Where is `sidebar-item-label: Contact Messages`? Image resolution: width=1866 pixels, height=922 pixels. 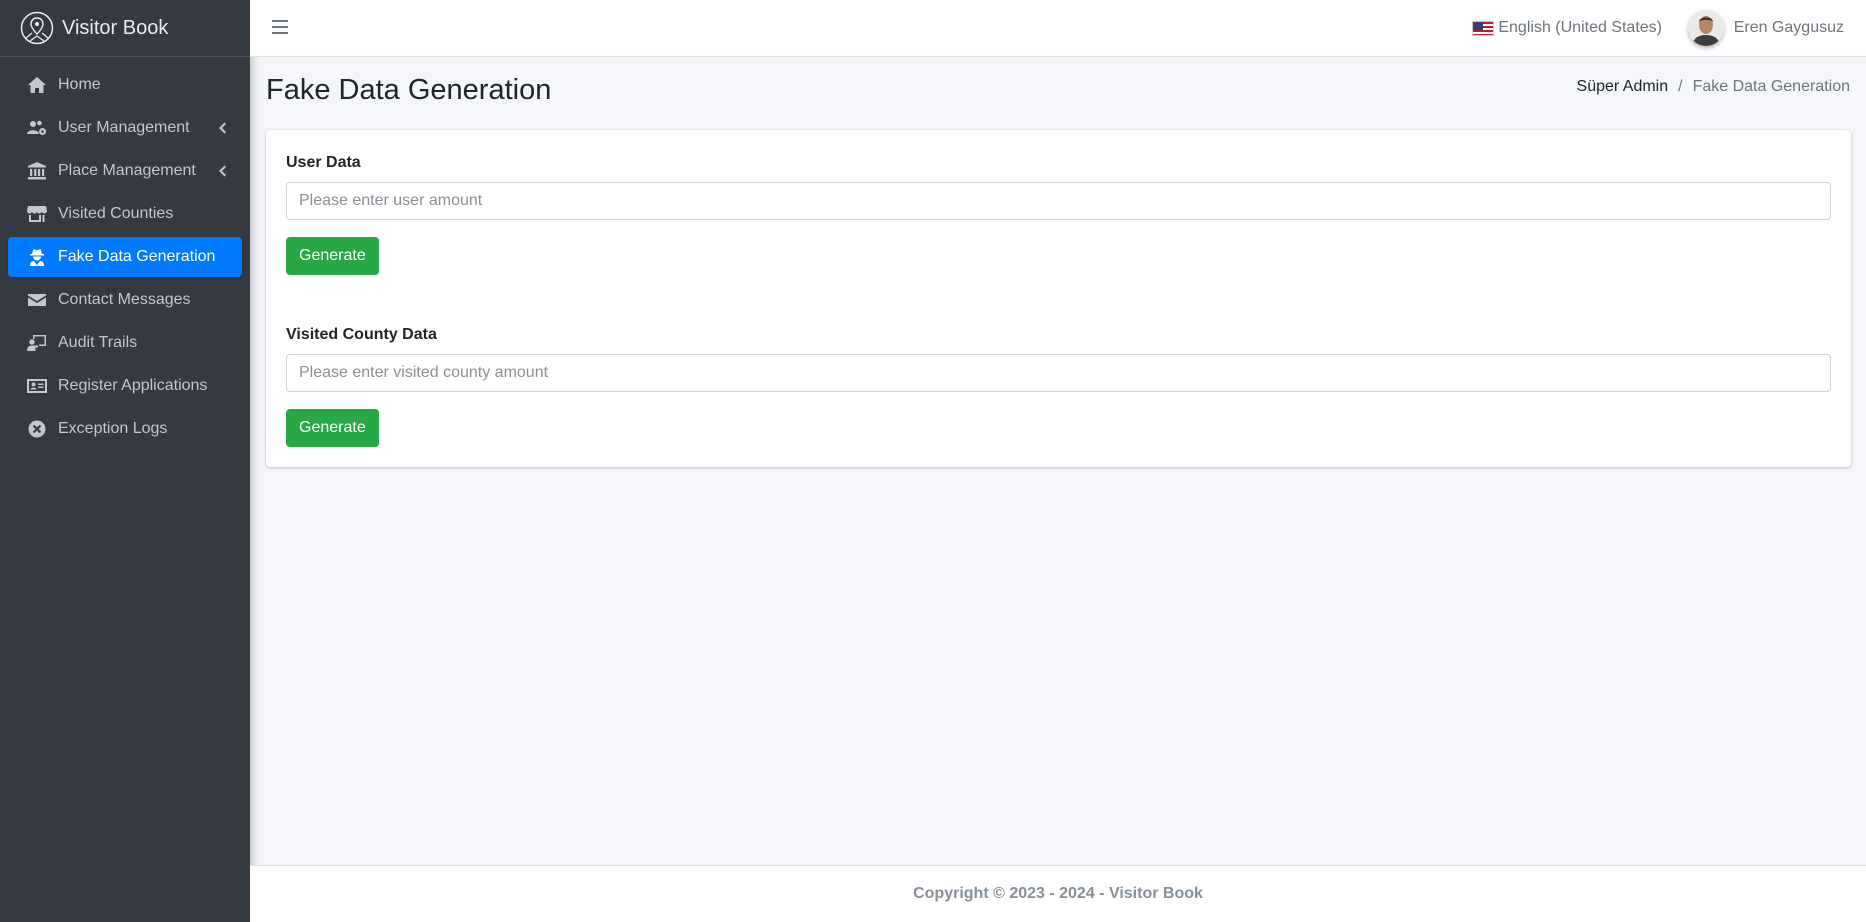 sidebar-item-label: Contact Messages is located at coordinates (124, 299).